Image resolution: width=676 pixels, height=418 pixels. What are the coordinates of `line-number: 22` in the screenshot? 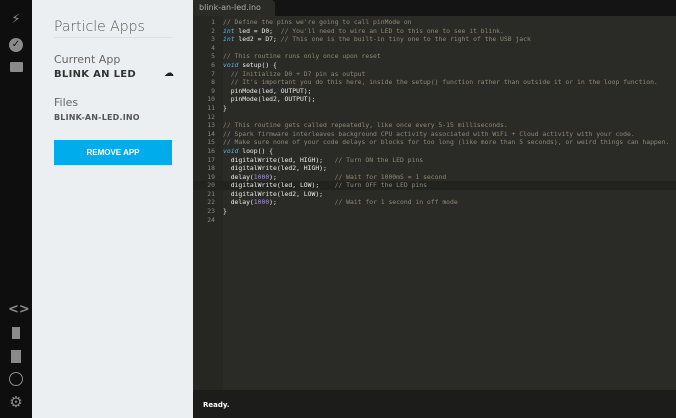 It's located at (211, 202).